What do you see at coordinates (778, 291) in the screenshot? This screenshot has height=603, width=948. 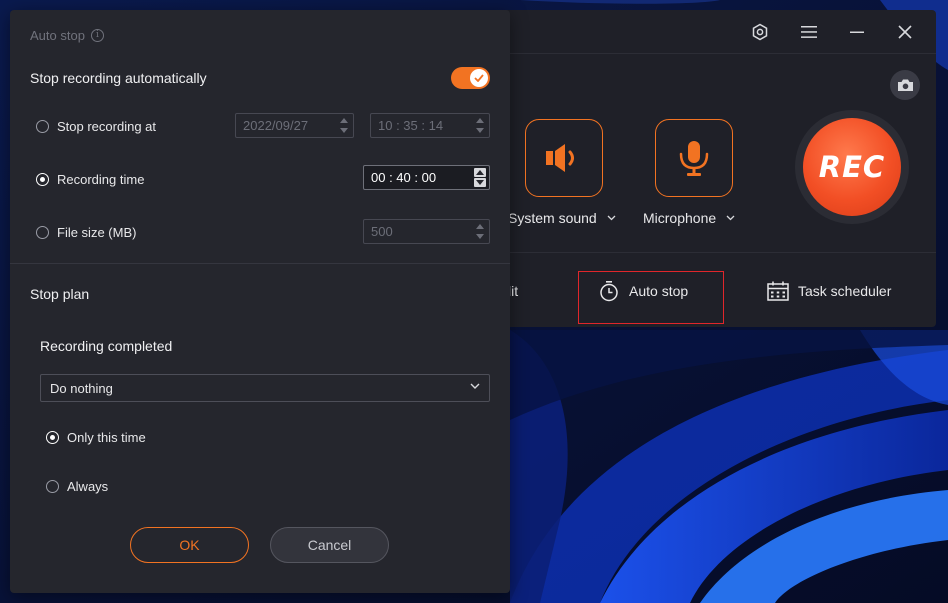 I see `calendar-icon` at bounding box center [778, 291].